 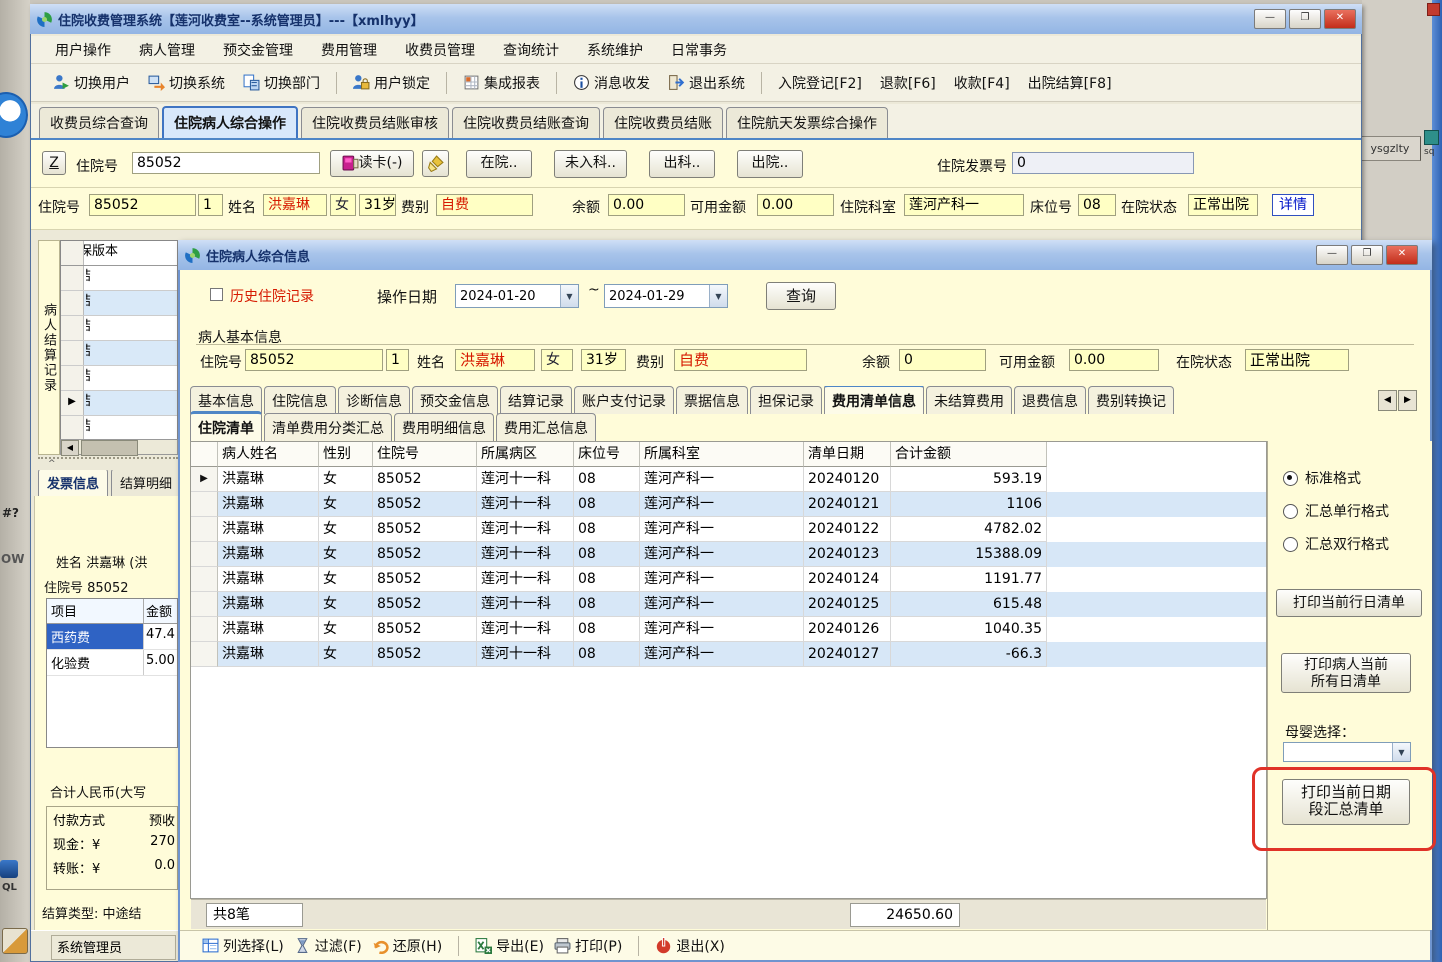 I want to click on toolbar-switch-system: 切换系统, so click(x=186, y=83).